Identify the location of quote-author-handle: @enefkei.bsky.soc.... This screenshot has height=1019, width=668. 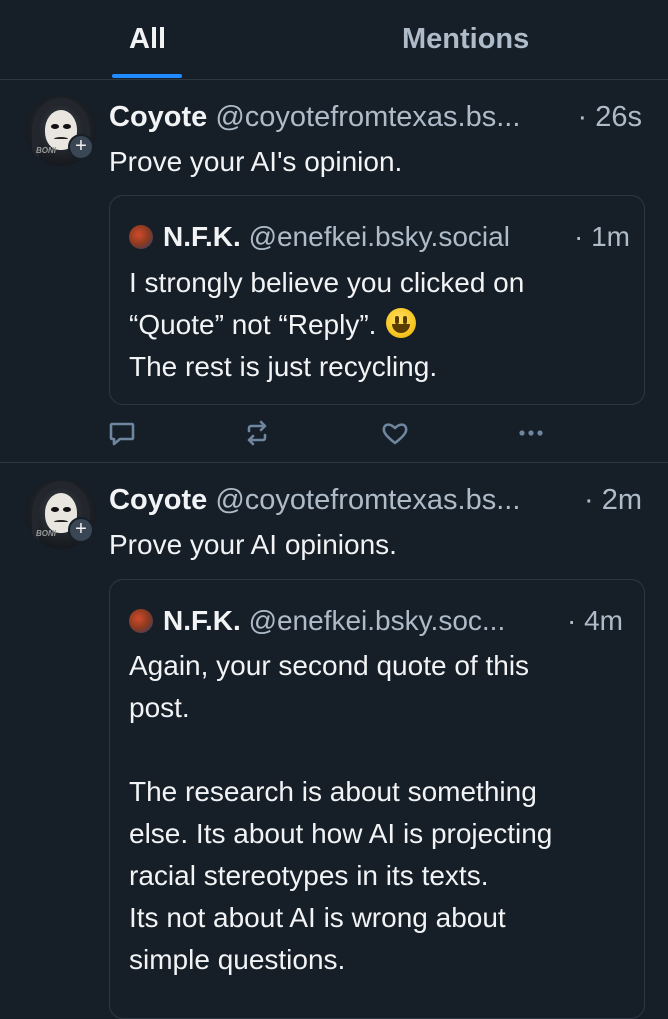
(377, 620).